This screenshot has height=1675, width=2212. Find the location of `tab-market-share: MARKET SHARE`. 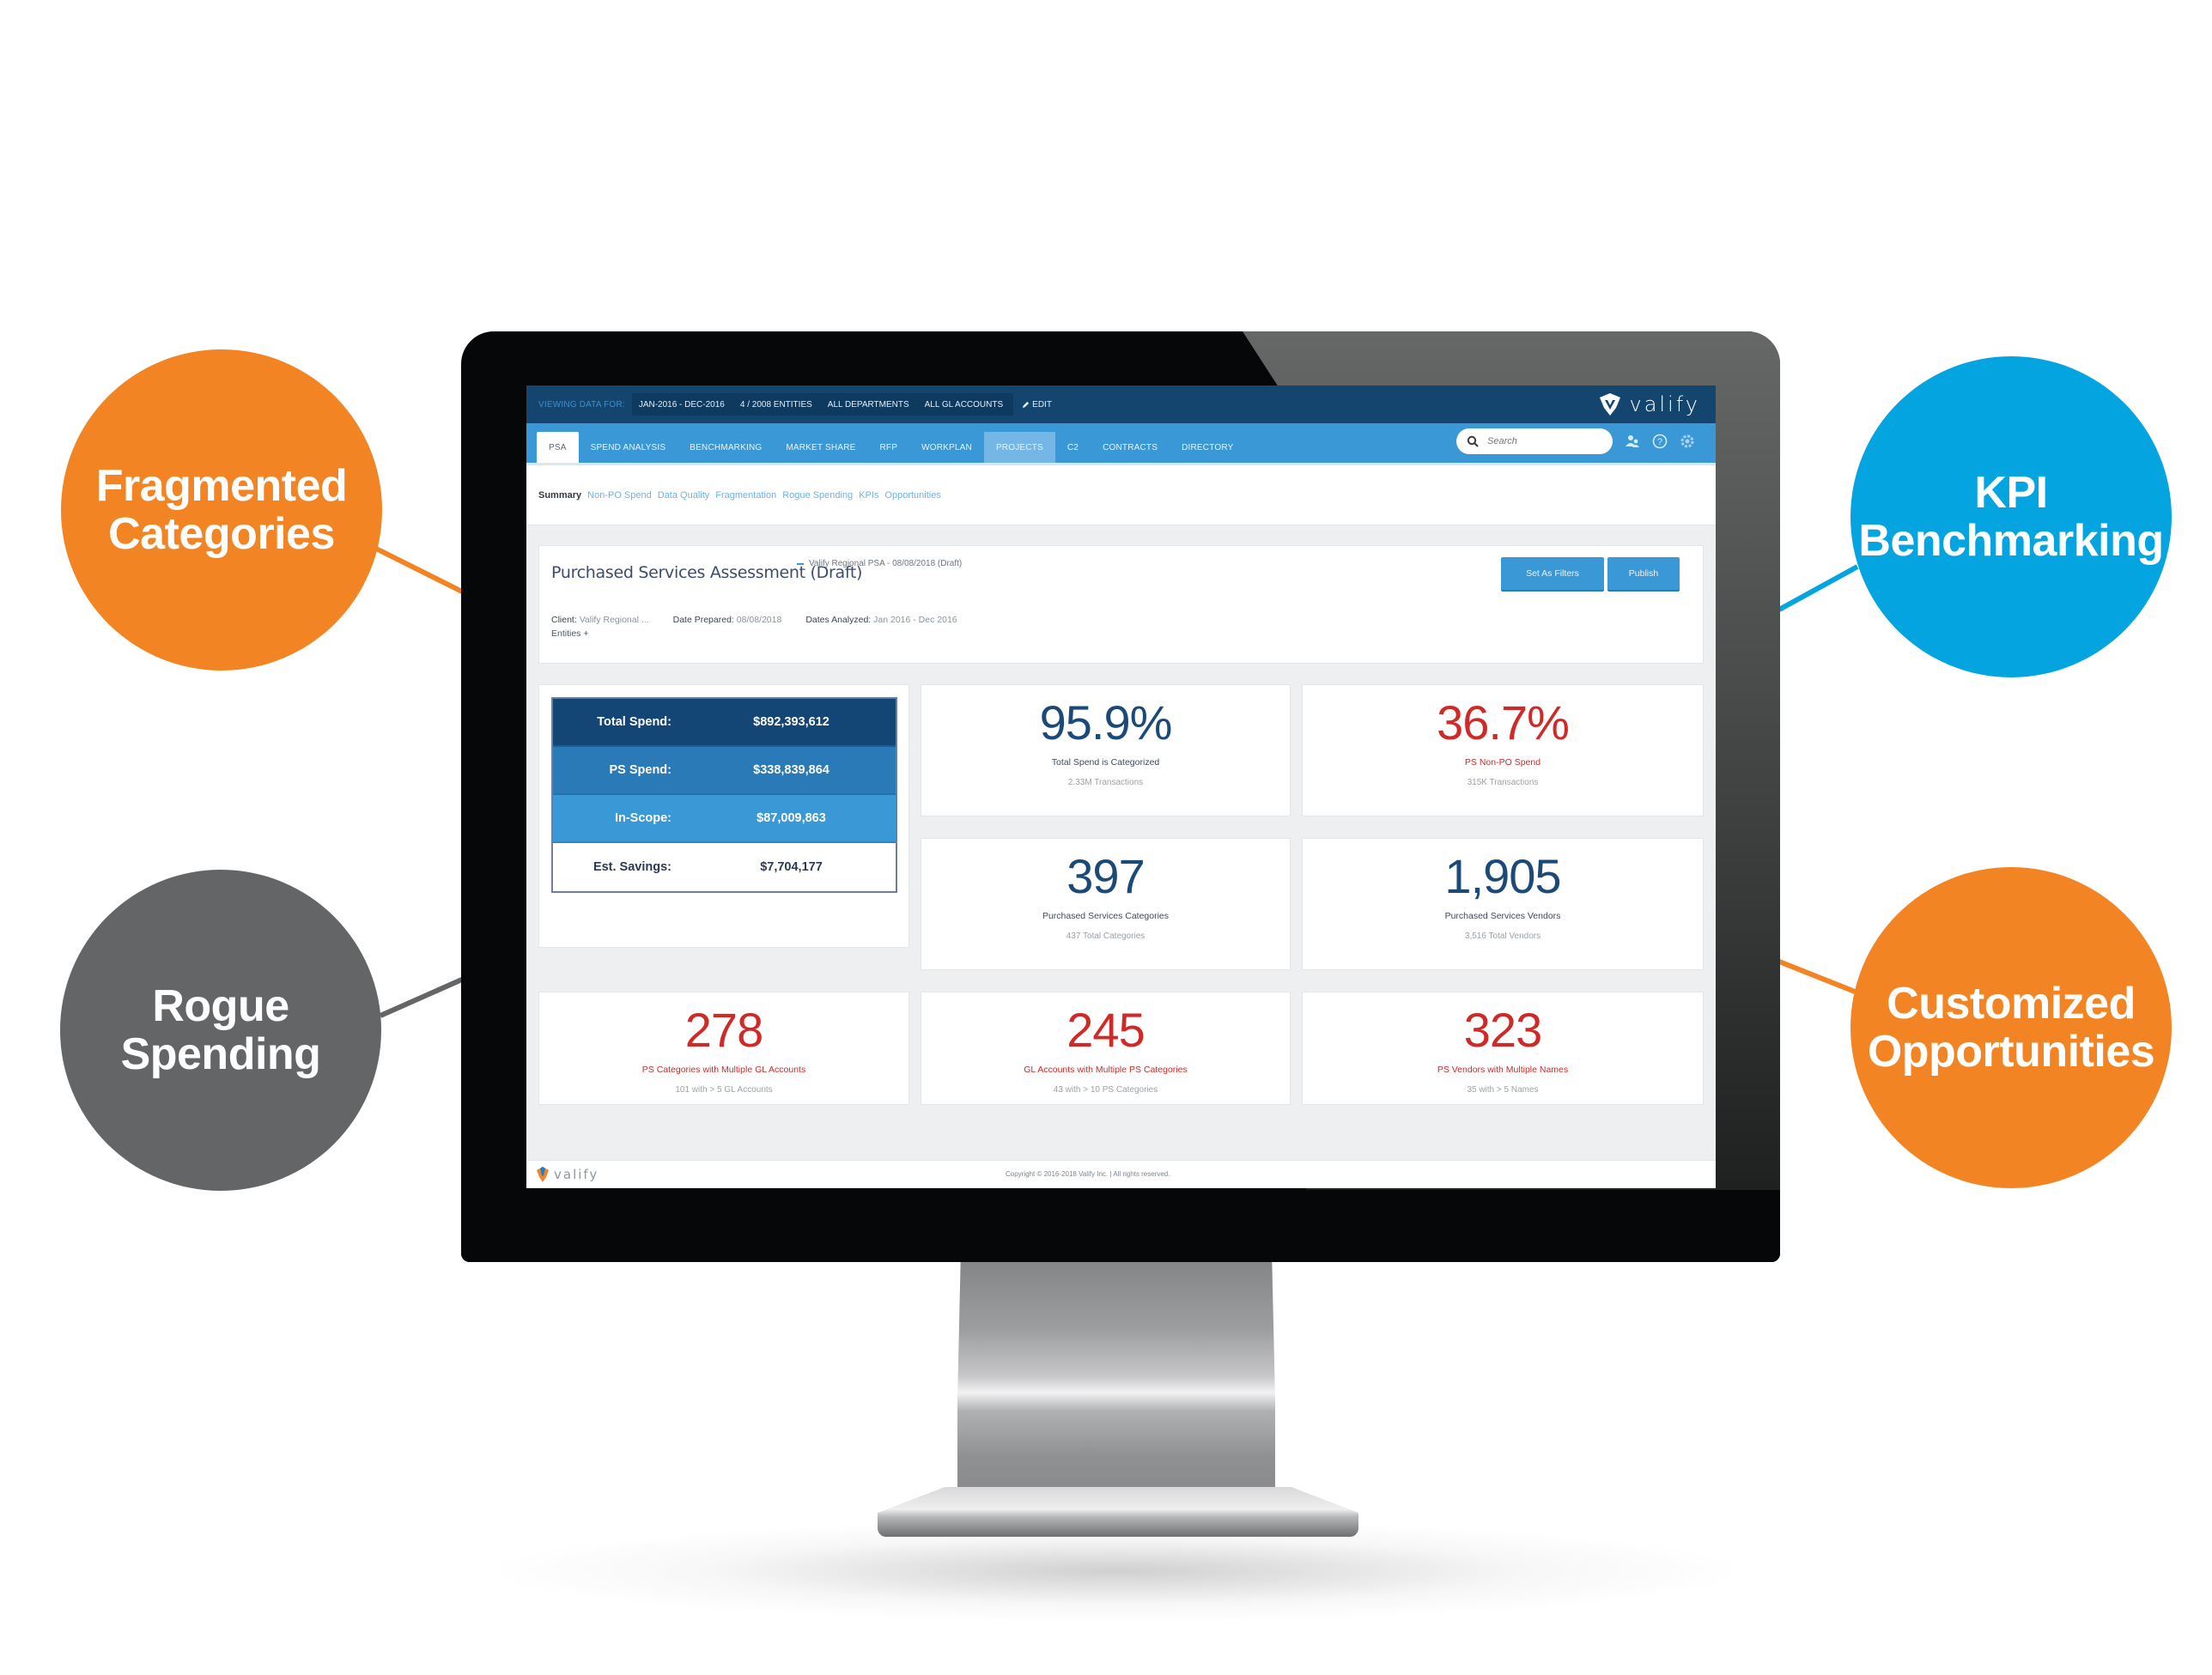

tab-market-share: MARKET SHARE is located at coordinates (820, 447).